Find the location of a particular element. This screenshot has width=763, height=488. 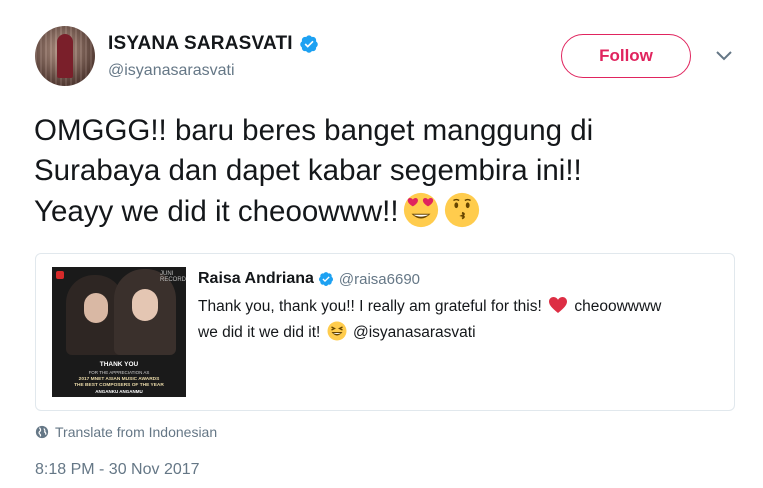

image-award-2: THE BEST COMPOSERS OF THE YEAR is located at coordinates (119, 385).